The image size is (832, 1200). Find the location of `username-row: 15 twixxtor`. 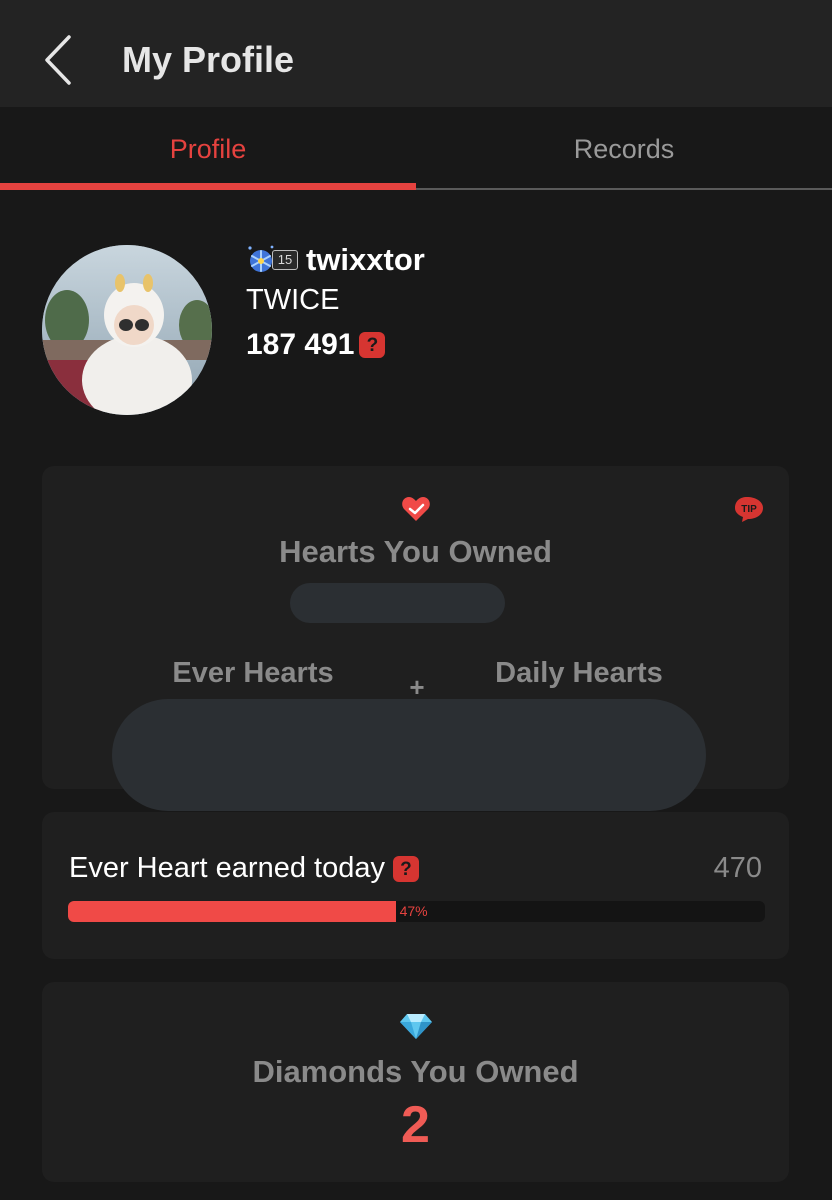

username-row: 15 twixxtor is located at coordinates (335, 260).